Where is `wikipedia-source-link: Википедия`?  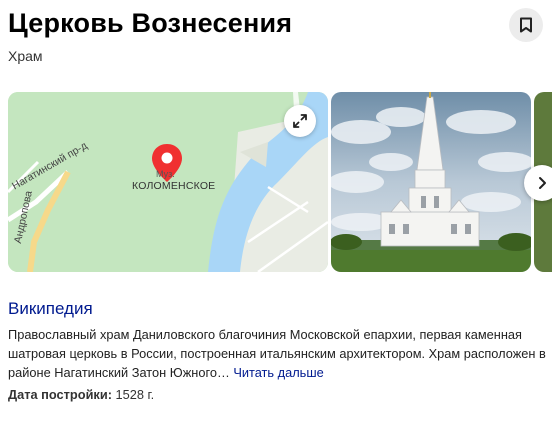 wikipedia-source-link: Википедия is located at coordinates (50, 309).